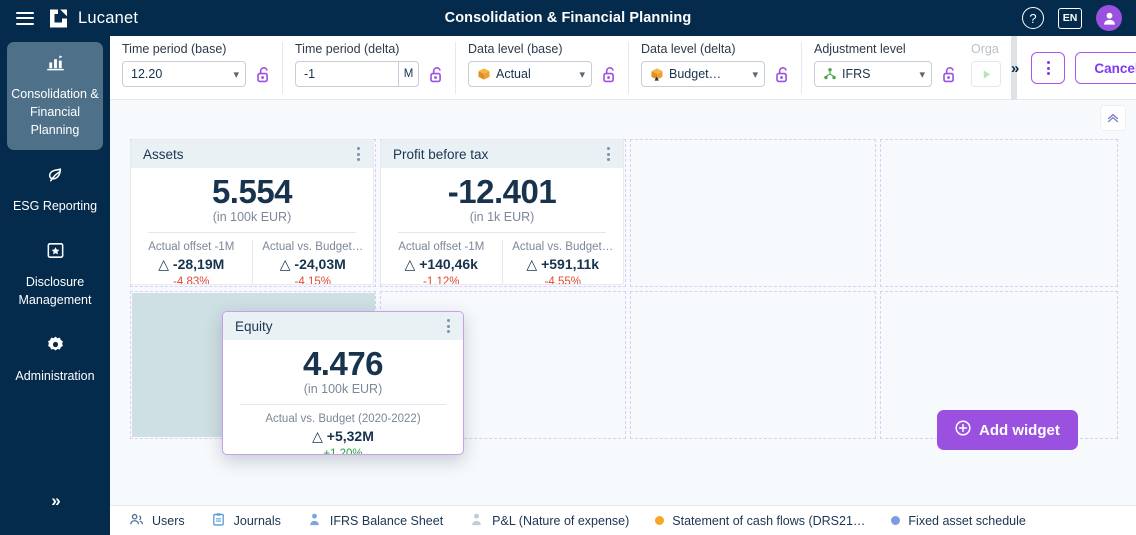 The width and height of the screenshot is (1136, 535). Describe the element at coordinates (343, 451) in the screenshot. I see `kpi-percent: +1,20%` at that location.